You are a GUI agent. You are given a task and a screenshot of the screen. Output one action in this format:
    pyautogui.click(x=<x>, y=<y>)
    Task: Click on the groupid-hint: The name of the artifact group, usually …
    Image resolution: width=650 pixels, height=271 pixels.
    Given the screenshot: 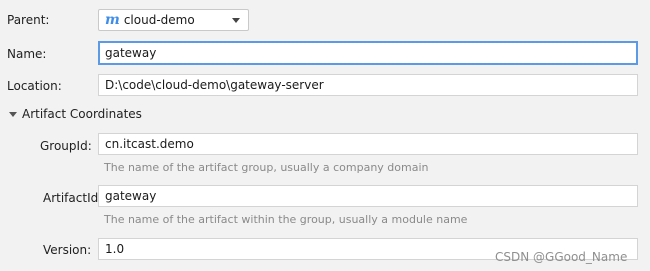 What is the action you would take?
    pyautogui.click(x=266, y=167)
    